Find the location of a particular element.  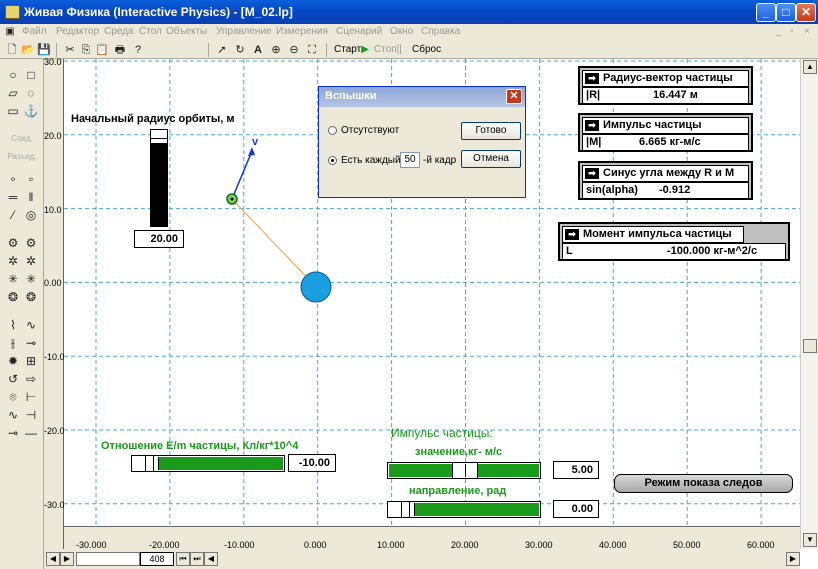

menu-editor: Редактор is located at coordinates (77, 31).